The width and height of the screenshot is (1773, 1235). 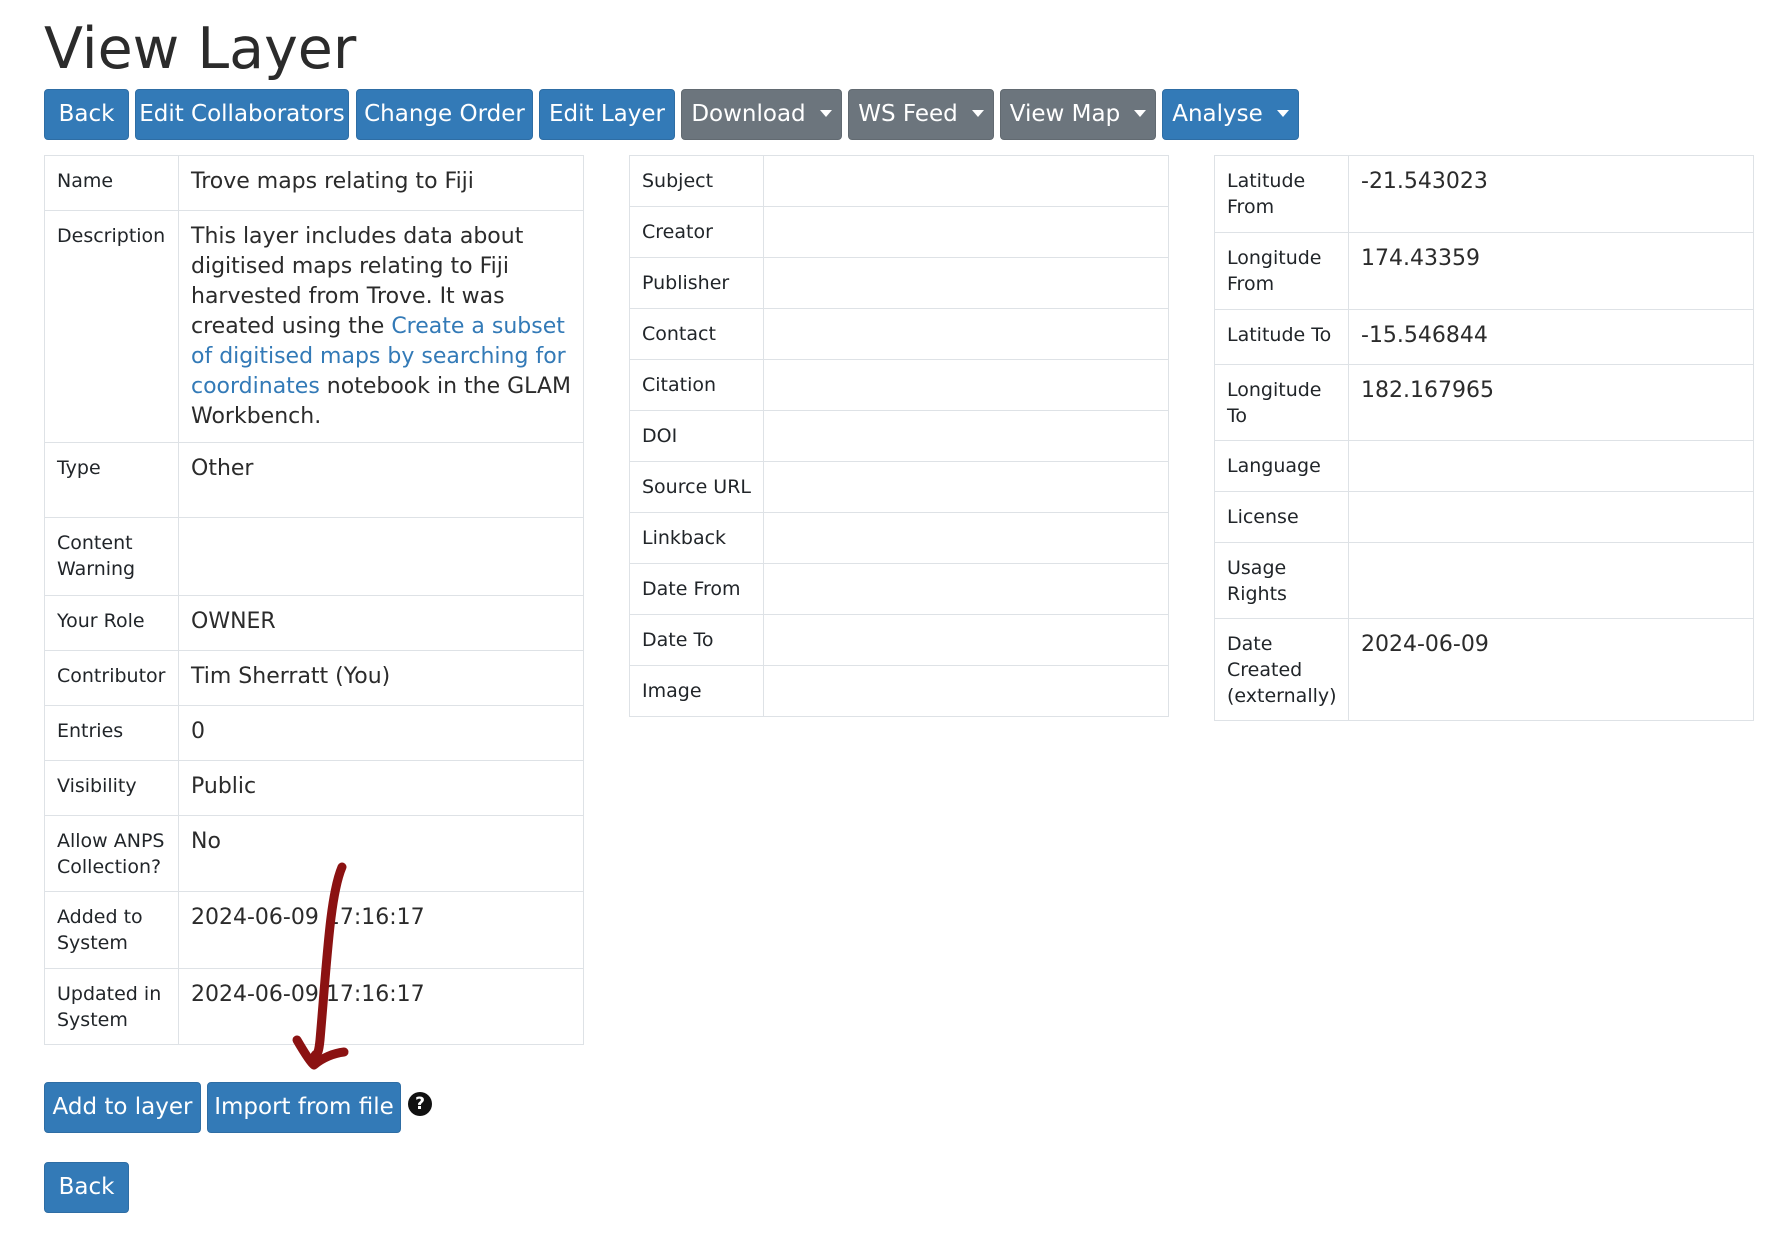 I want to click on table-row: Creator, so click(x=899, y=232).